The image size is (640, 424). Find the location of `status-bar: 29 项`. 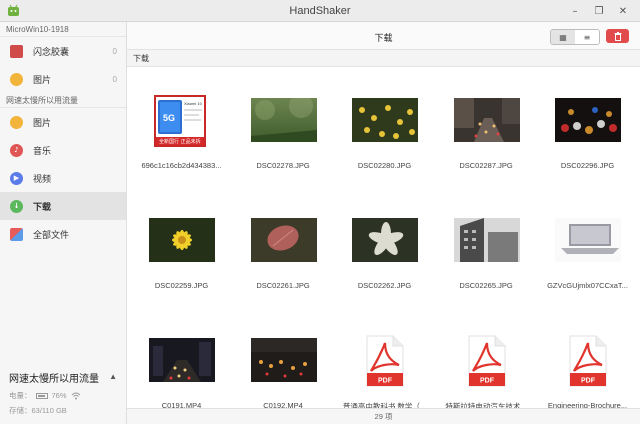

status-bar: 29 项 is located at coordinates (383, 416).